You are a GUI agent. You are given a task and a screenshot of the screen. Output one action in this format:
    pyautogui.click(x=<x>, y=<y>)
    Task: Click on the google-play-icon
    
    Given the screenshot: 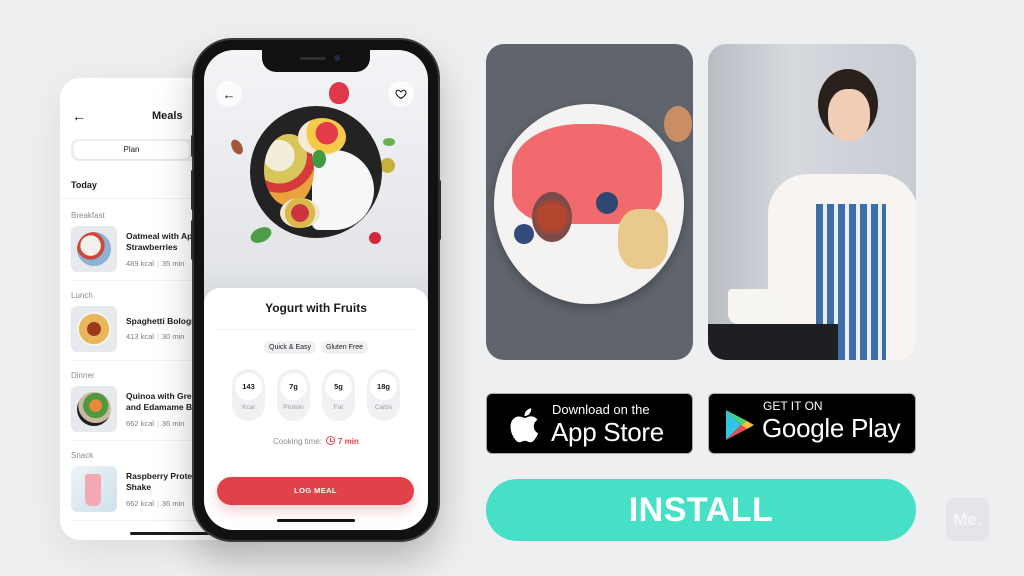 What is the action you would take?
    pyautogui.click(x=740, y=425)
    